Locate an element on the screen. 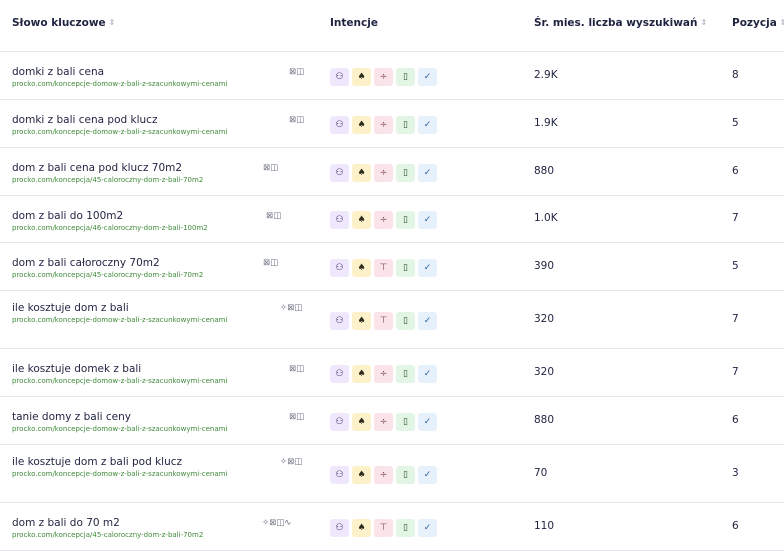  position-value: 6 is located at coordinates (735, 420).